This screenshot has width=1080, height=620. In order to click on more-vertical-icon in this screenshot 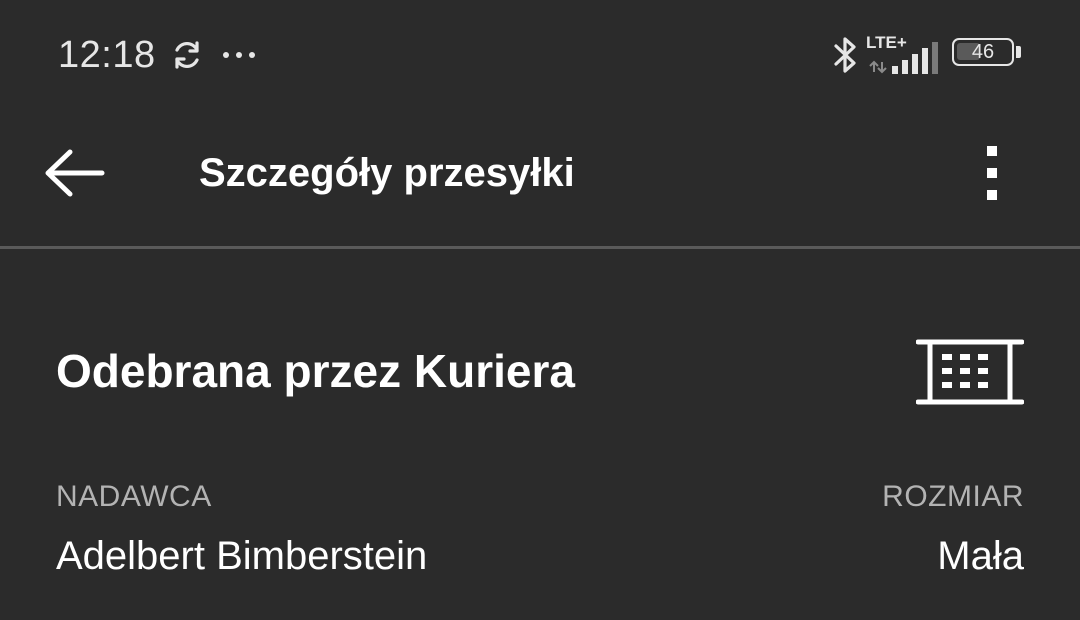, I will do `click(992, 173)`.